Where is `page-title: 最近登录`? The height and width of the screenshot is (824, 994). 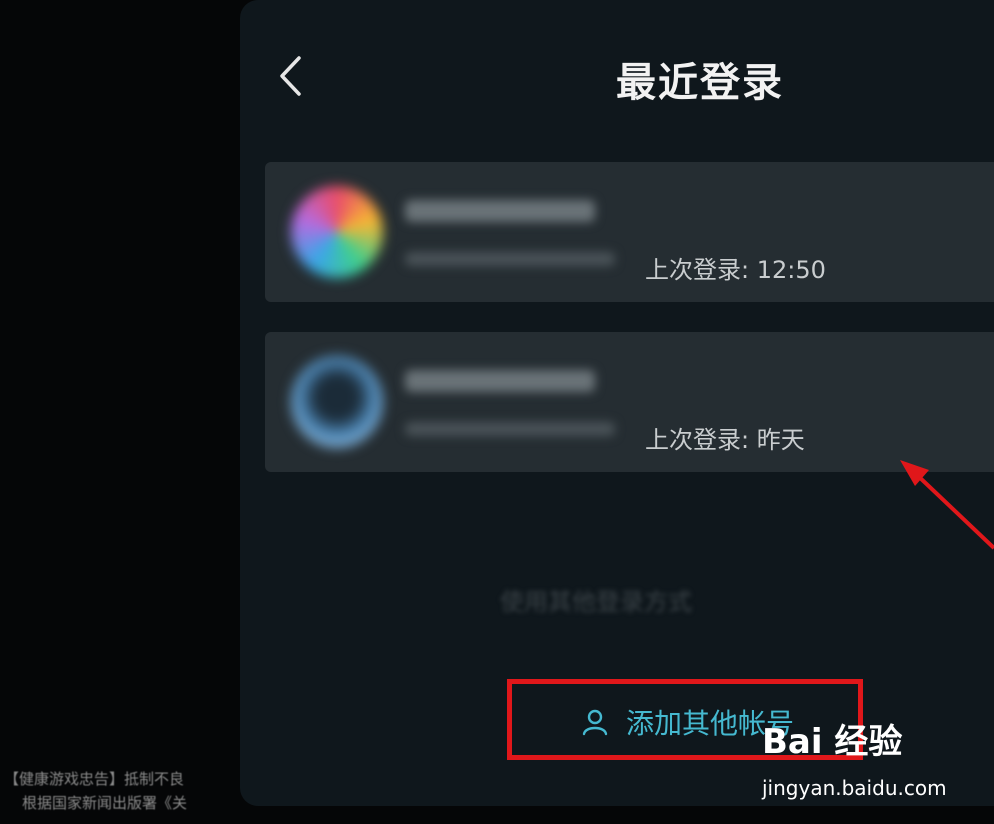
page-title: 最近登录 is located at coordinates (700, 83).